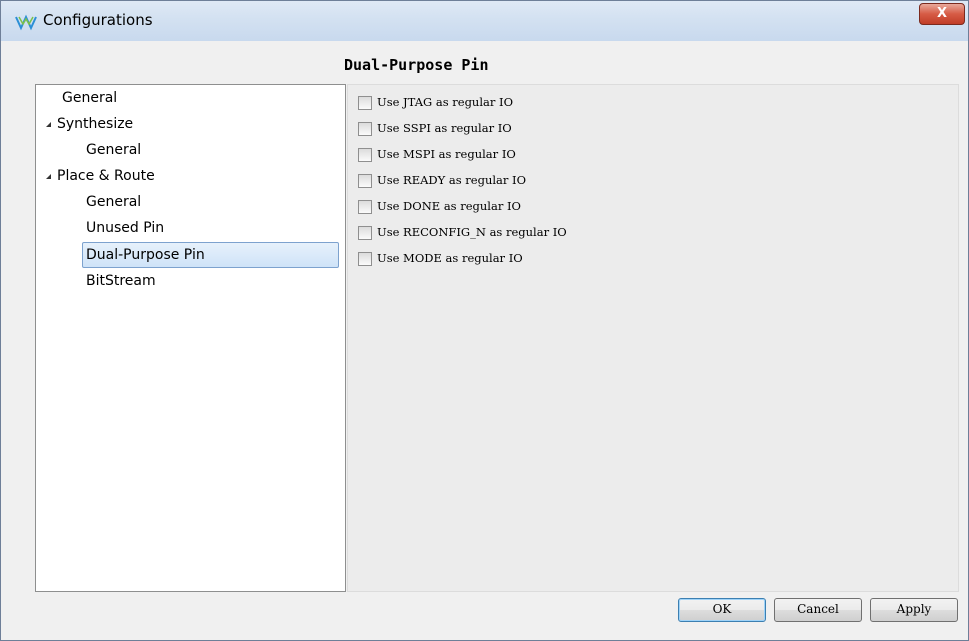 The height and width of the screenshot is (641, 969). I want to click on window-title: Configurations, so click(98, 20).